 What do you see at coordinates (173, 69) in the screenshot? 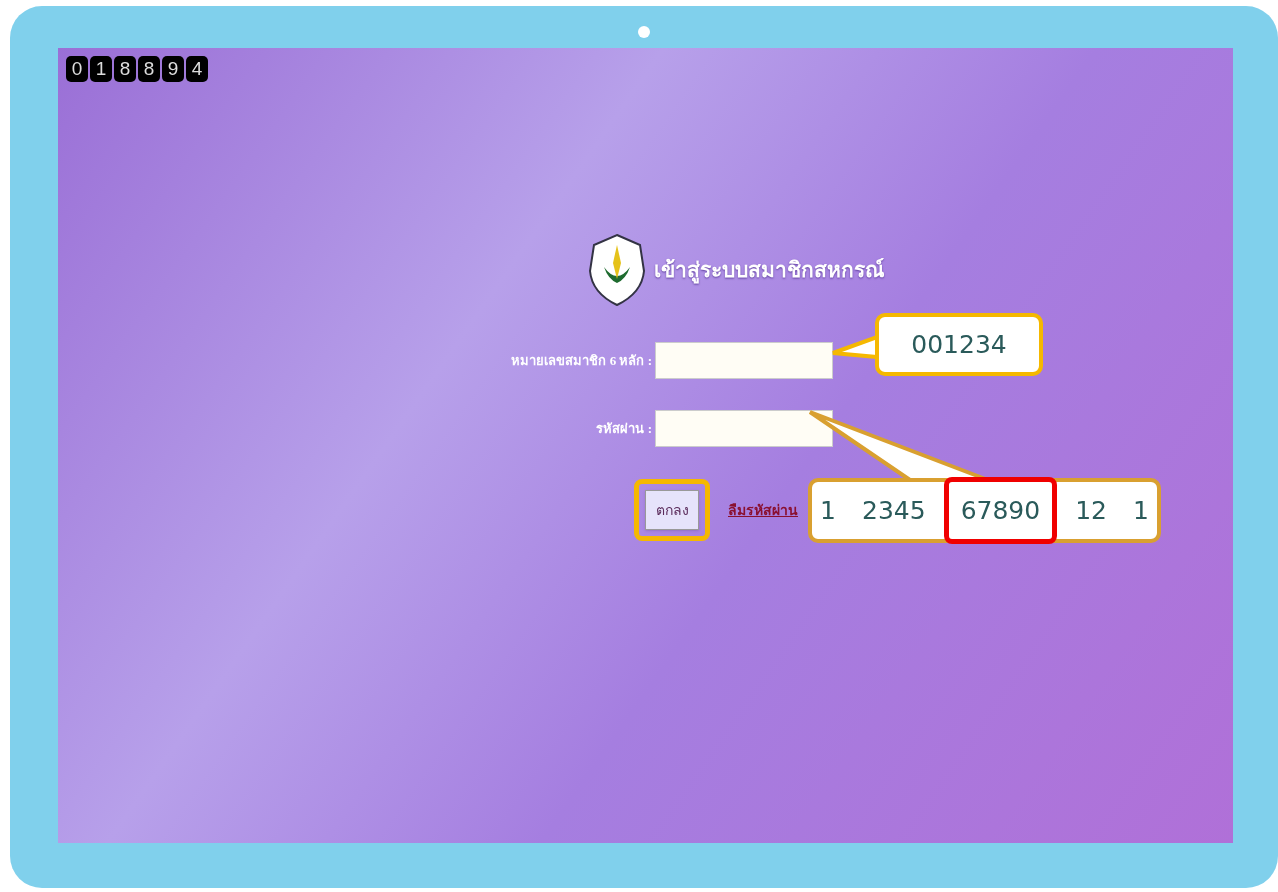
I see `counter-digit: 9` at bounding box center [173, 69].